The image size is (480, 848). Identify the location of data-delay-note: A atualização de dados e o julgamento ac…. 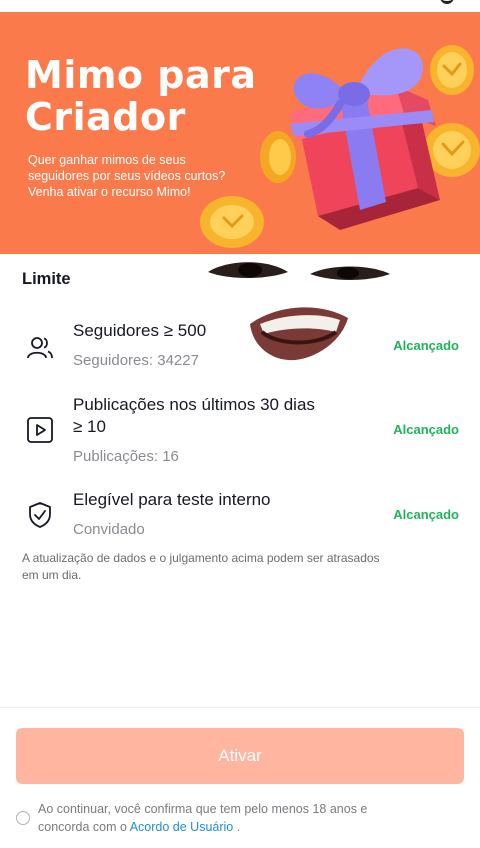
(237, 567).